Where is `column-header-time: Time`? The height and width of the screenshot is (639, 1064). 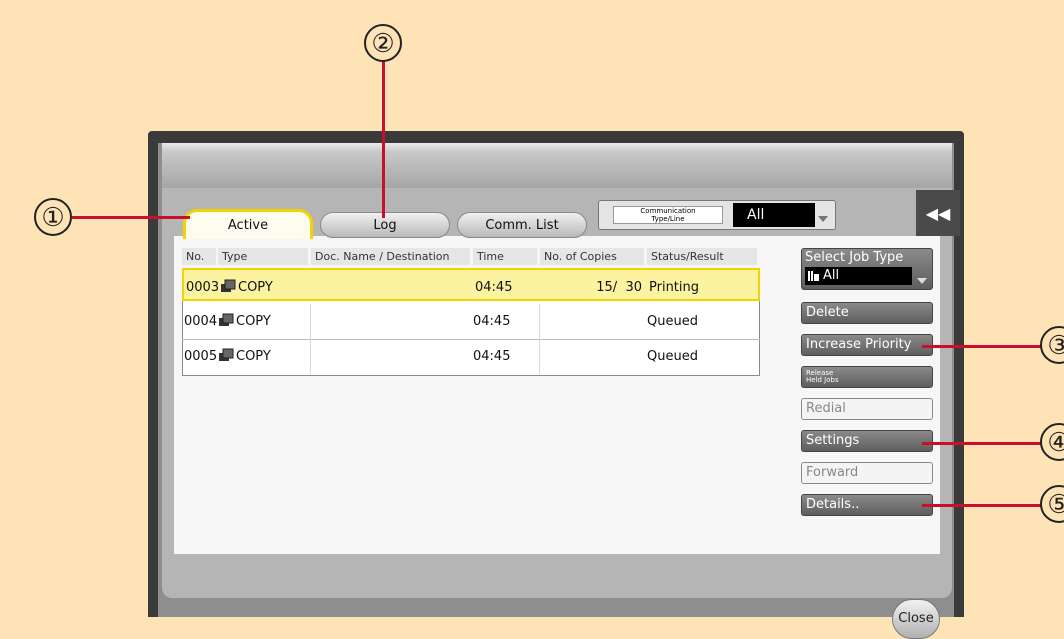
column-header-time: Time is located at coordinates (505, 256).